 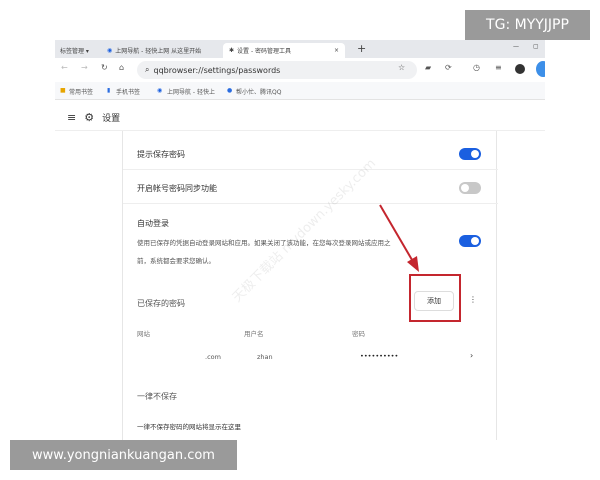 What do you see at coordinates (448, 67) in the screenshot?
I see `sync-icon: ⟳` at bounding box center [448, 67].